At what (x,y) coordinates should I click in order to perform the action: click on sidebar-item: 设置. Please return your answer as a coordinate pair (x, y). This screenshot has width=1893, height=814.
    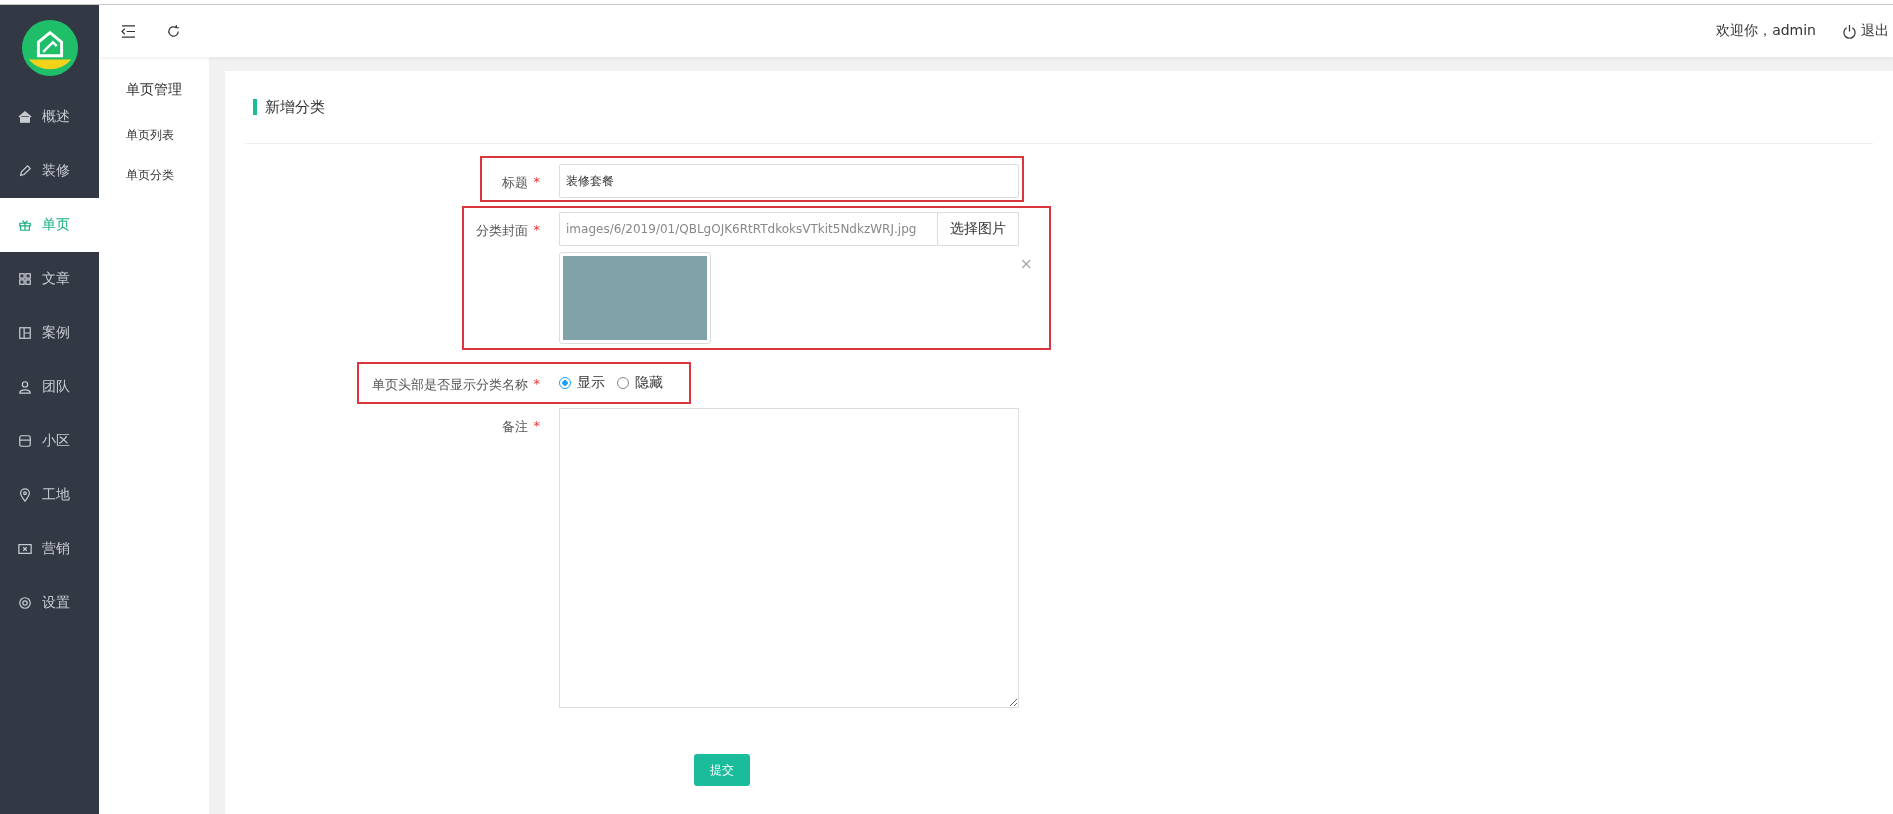
    Looking at the image, I should click on (49, 603).